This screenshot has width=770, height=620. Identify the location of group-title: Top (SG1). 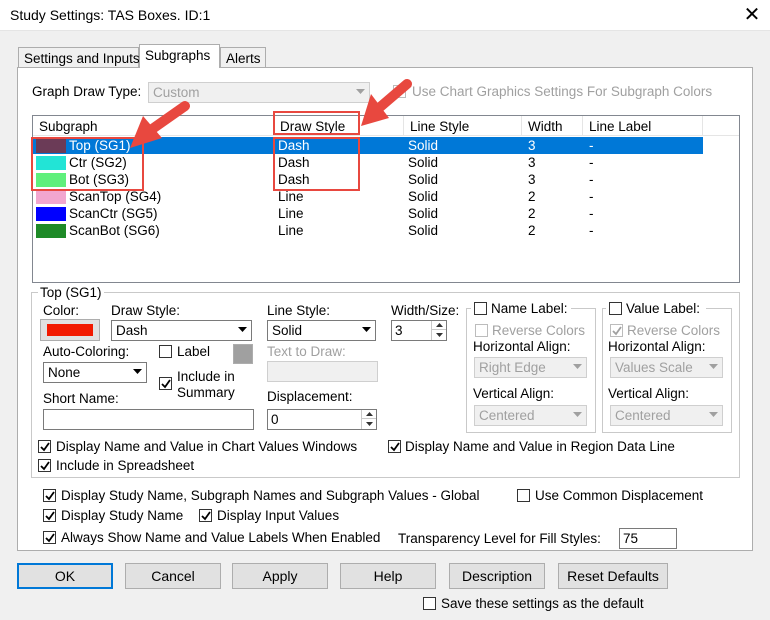
(71, 292).